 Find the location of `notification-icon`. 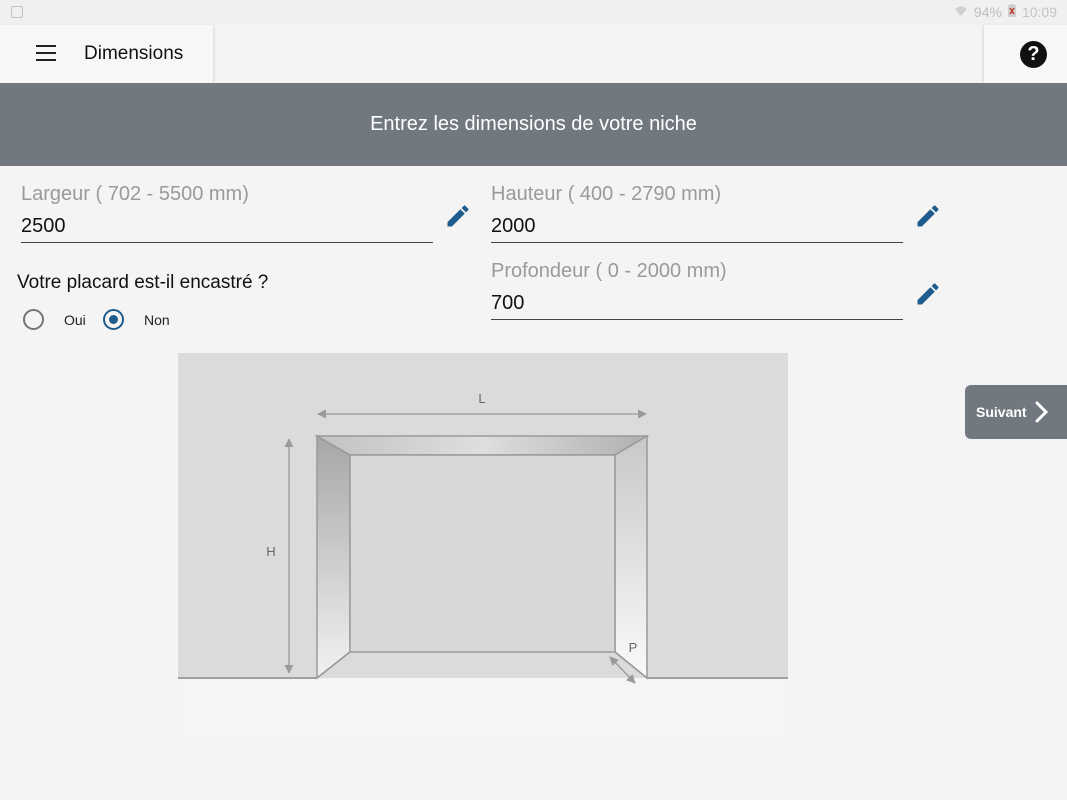

notification-icon is located at coordinates (17, 12).